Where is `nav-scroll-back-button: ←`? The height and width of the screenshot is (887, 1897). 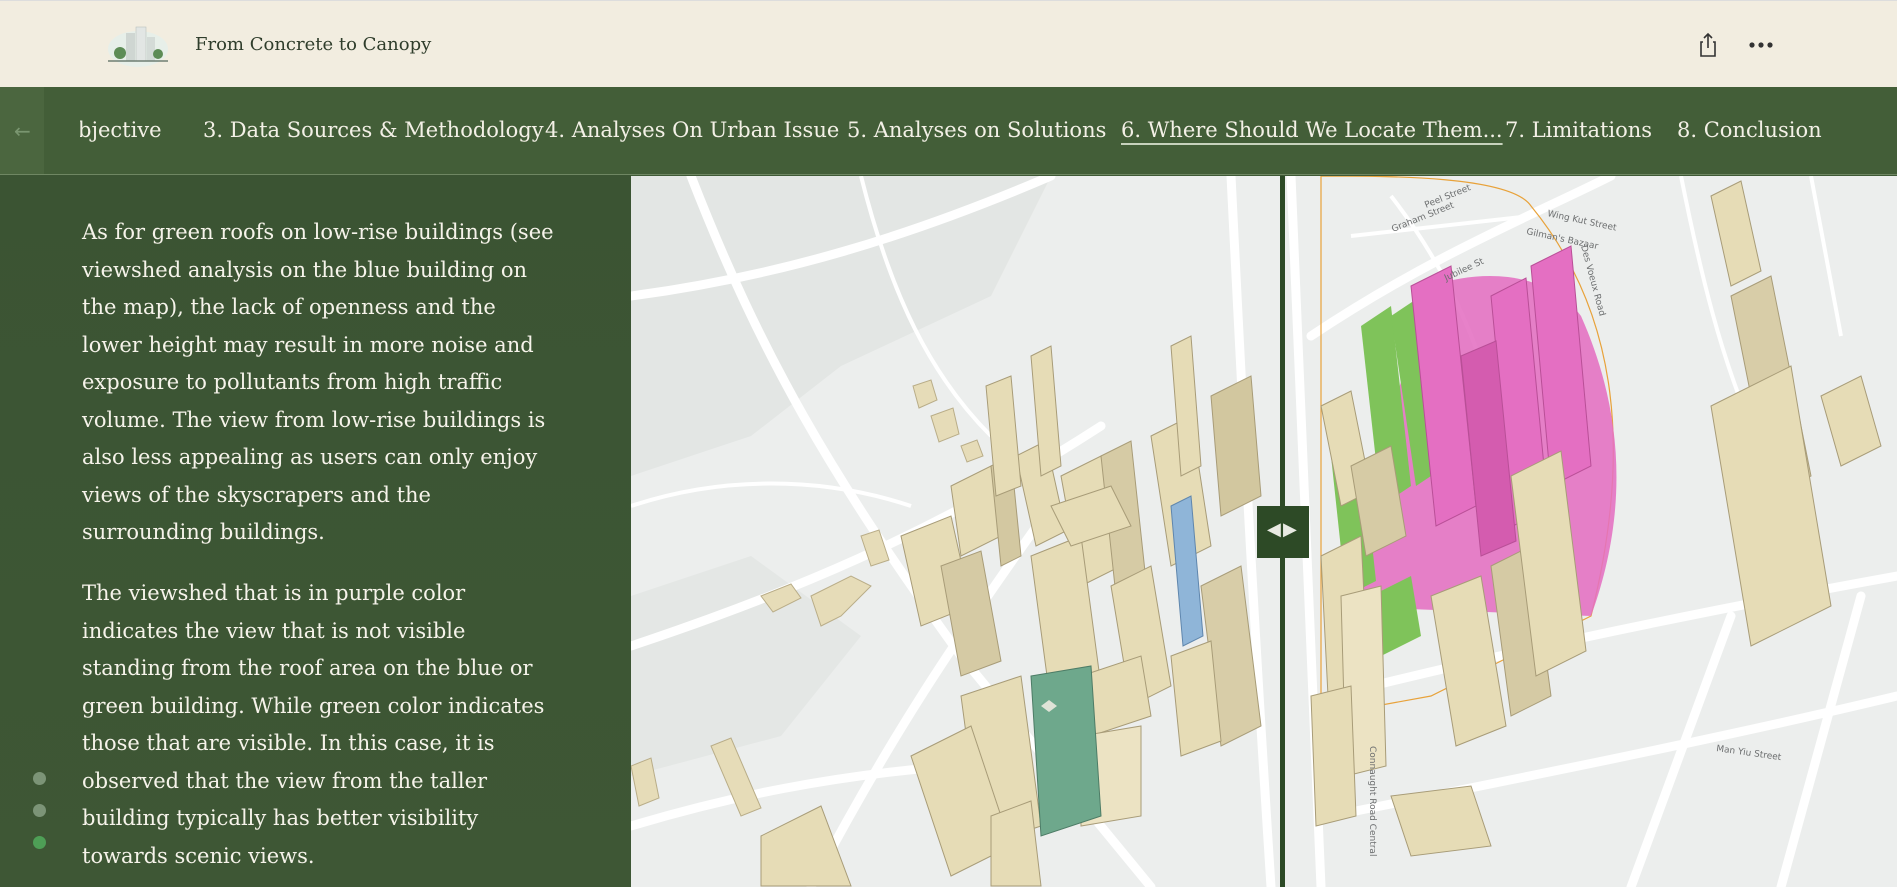
nav-scroll-back-button: ← is located at coordinates (22, 130).